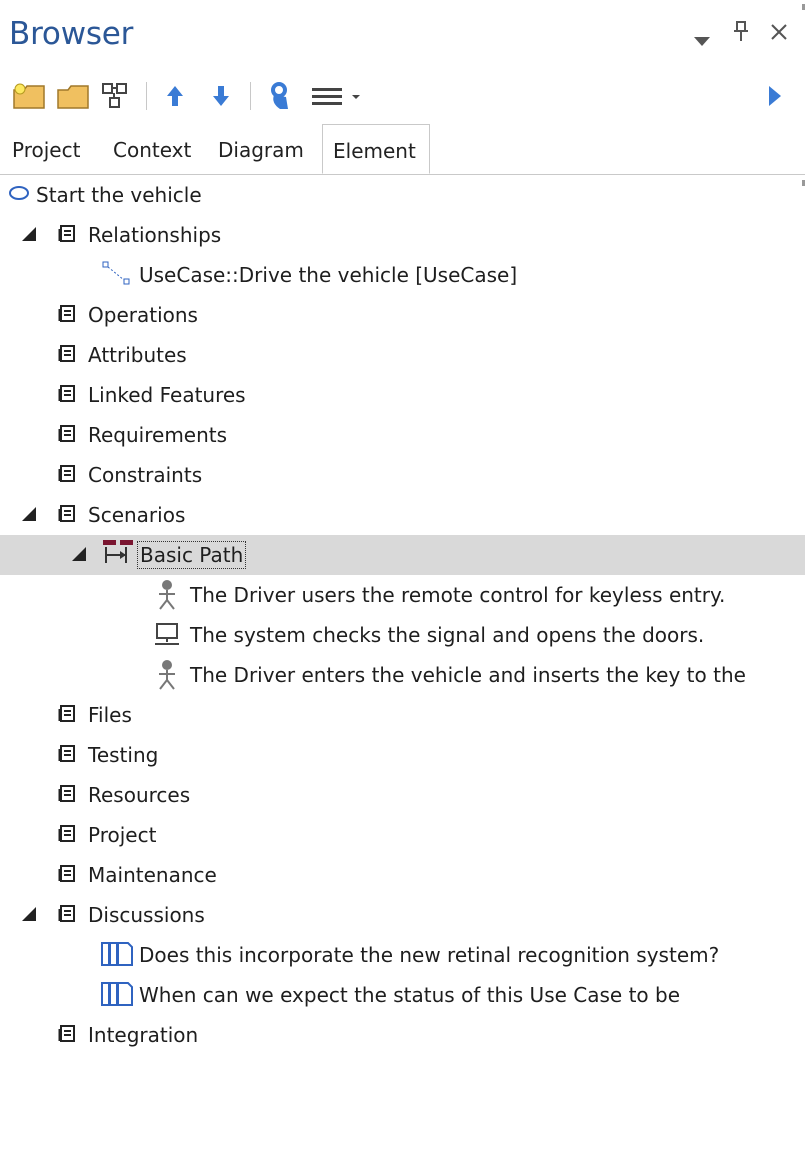 The height and width of the screenshot is (1160, 805). Describe the element at coordinates (137, 355) in the screenshot. I see `tree-section-label: Attributes` at that location.